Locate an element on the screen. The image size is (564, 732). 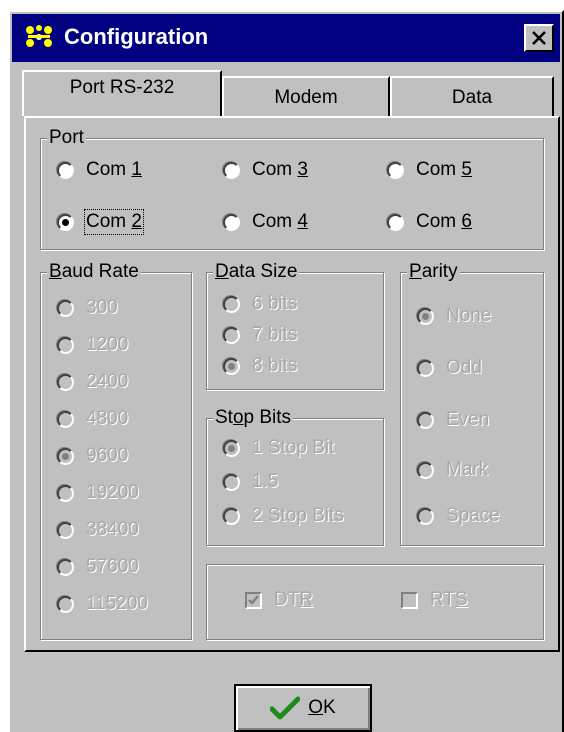
radio-parity-mark: Mark is located at coordinates (452, 470).